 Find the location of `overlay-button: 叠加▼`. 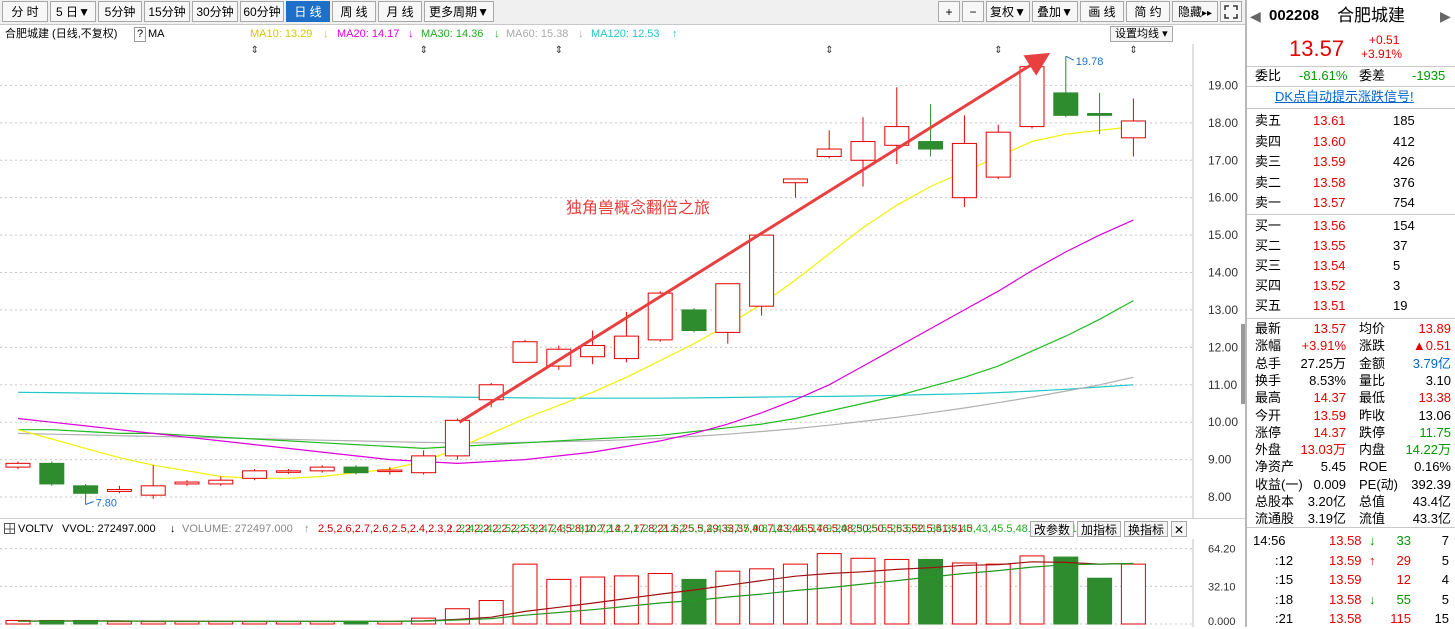

overlay-button: 叠加▼ is located at coordinates (1055, 11).